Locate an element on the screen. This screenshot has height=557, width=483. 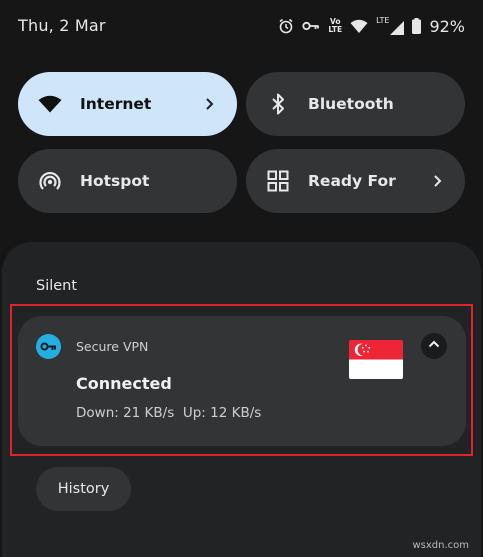
bluetooth-icon is located at coordinates (278, 104).